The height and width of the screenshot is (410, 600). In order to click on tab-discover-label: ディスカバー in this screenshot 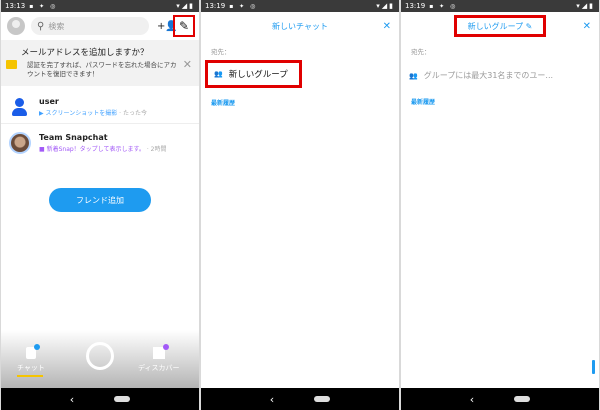, I will do `click(159, 368)`.